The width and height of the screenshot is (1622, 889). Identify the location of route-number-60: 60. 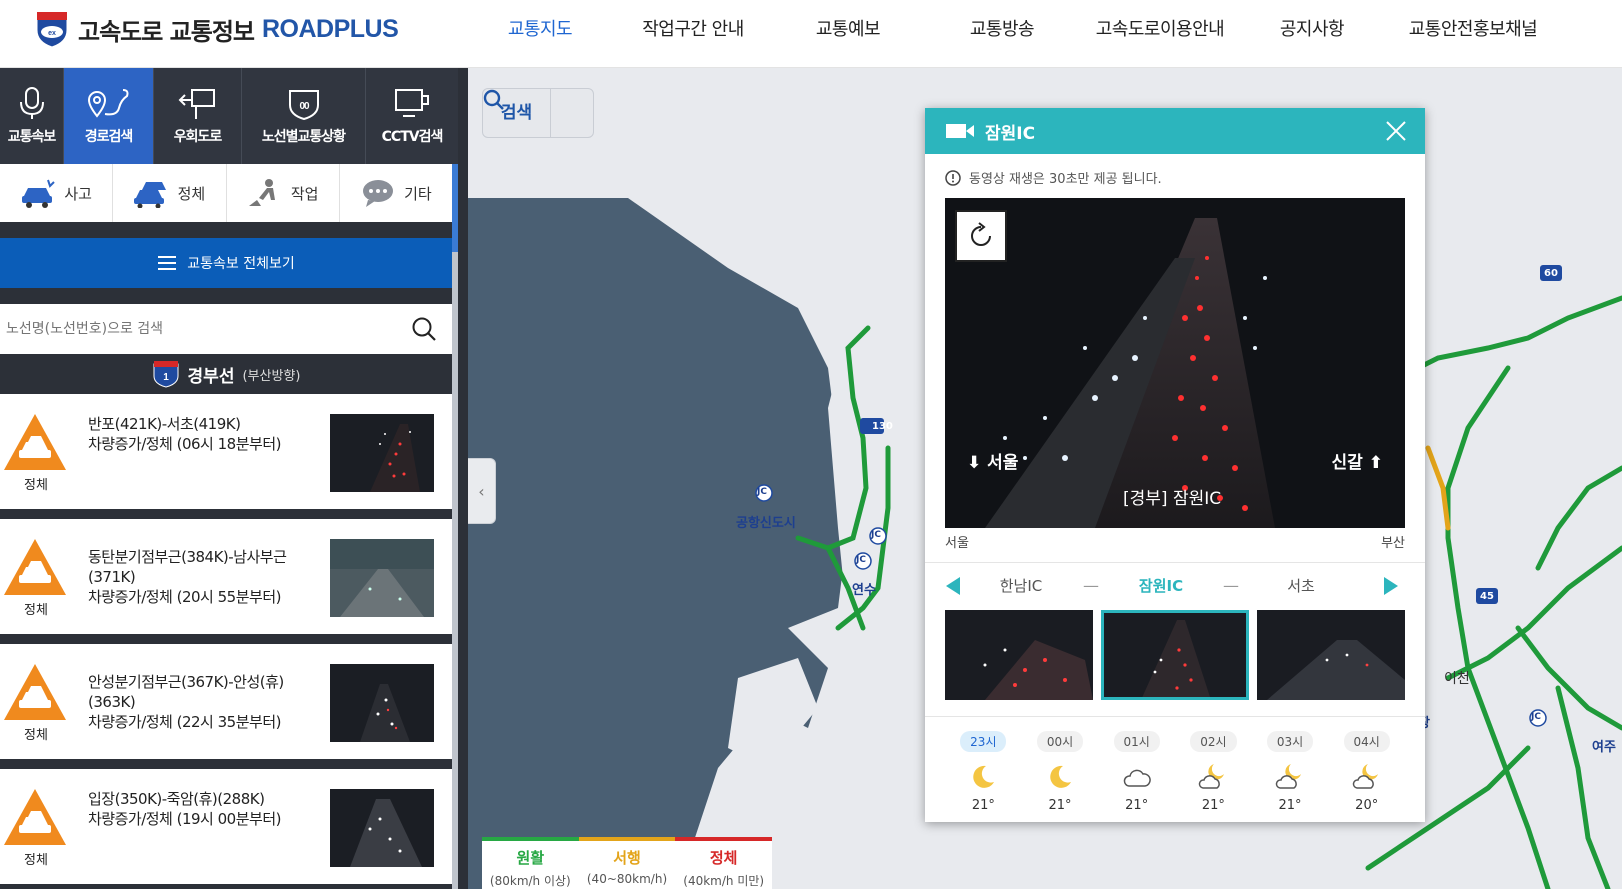
(1551, 273).